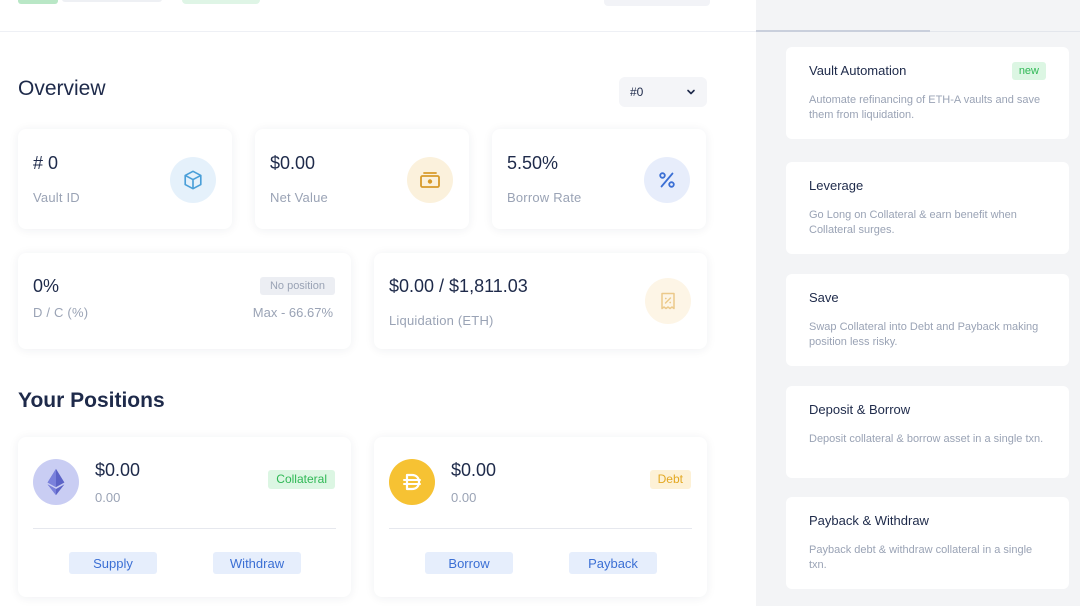 The image size is (1080, 606). I want to click on vault-id-value: # 0, so click(46, 163).